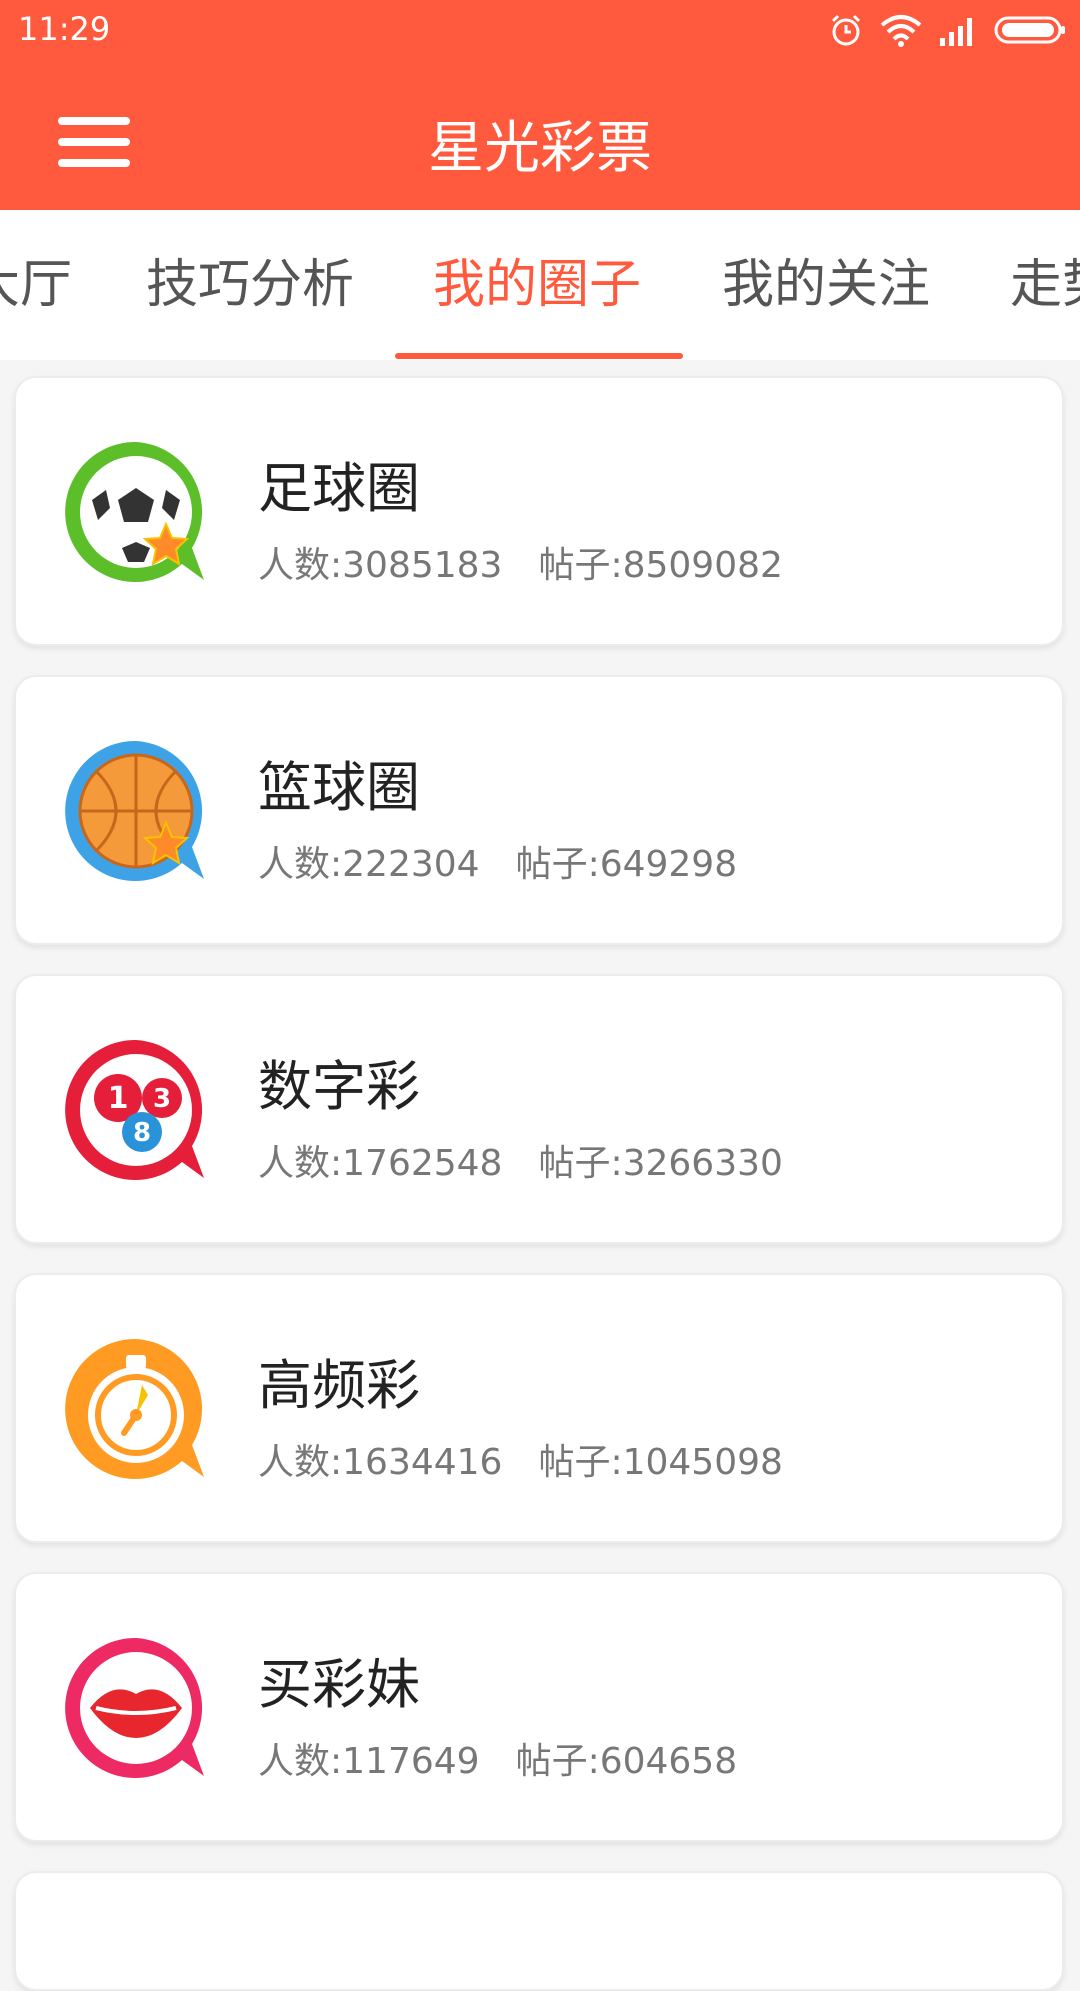 The width and height of the screenshot is (1080, 1991). What do you see at coordinates (369, 864) in the screenshot?
I see `member-count: 人数:222304` at bounding box center [369, 864].